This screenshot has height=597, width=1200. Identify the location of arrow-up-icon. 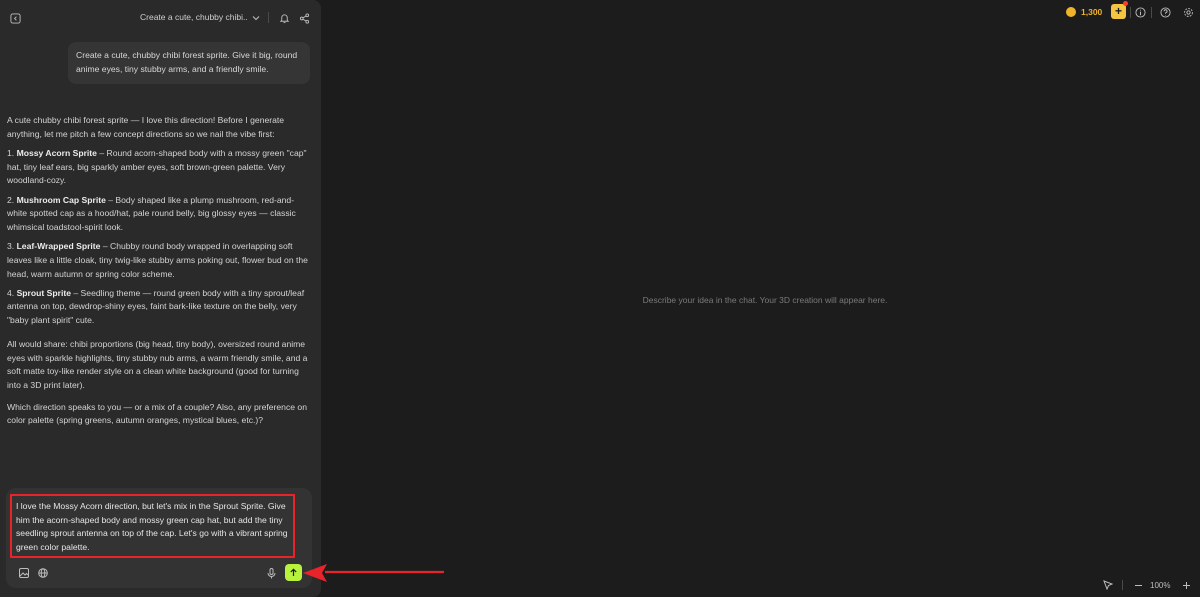
(293, 572).